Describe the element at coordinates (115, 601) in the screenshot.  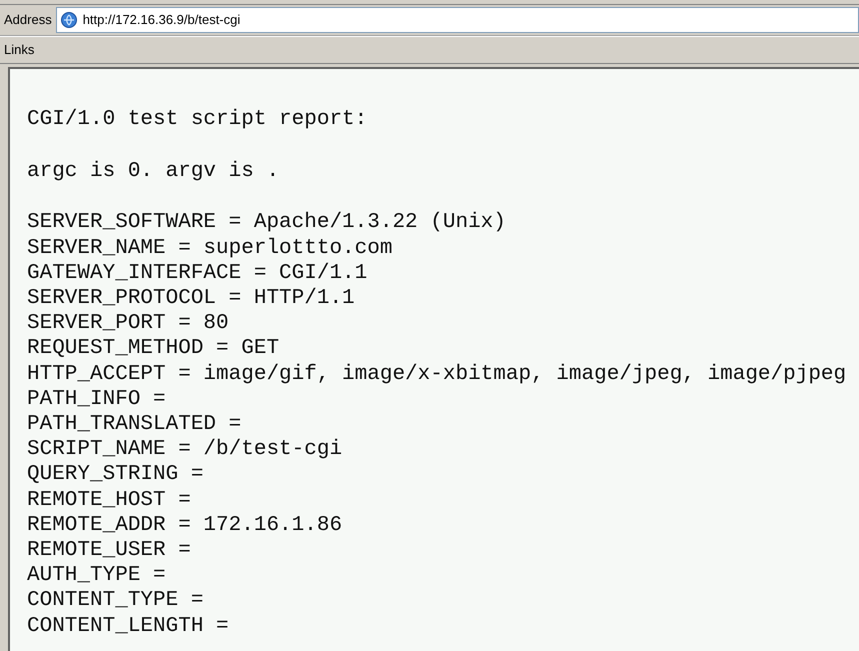
I see `environment-variable-line: CONTENT_TYPE =` at that location.